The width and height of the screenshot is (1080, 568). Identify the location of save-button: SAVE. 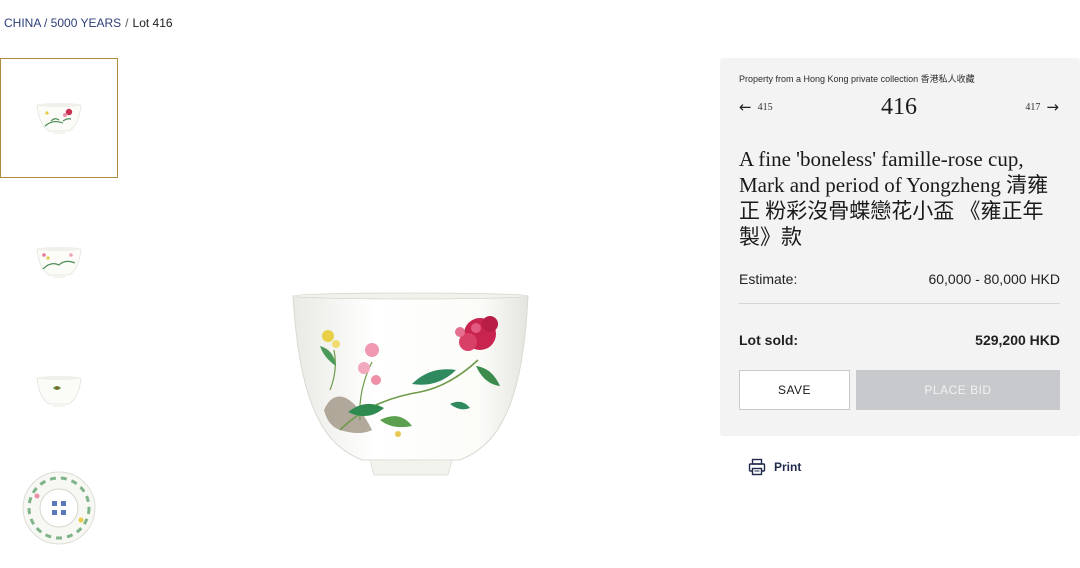
(794, 390).